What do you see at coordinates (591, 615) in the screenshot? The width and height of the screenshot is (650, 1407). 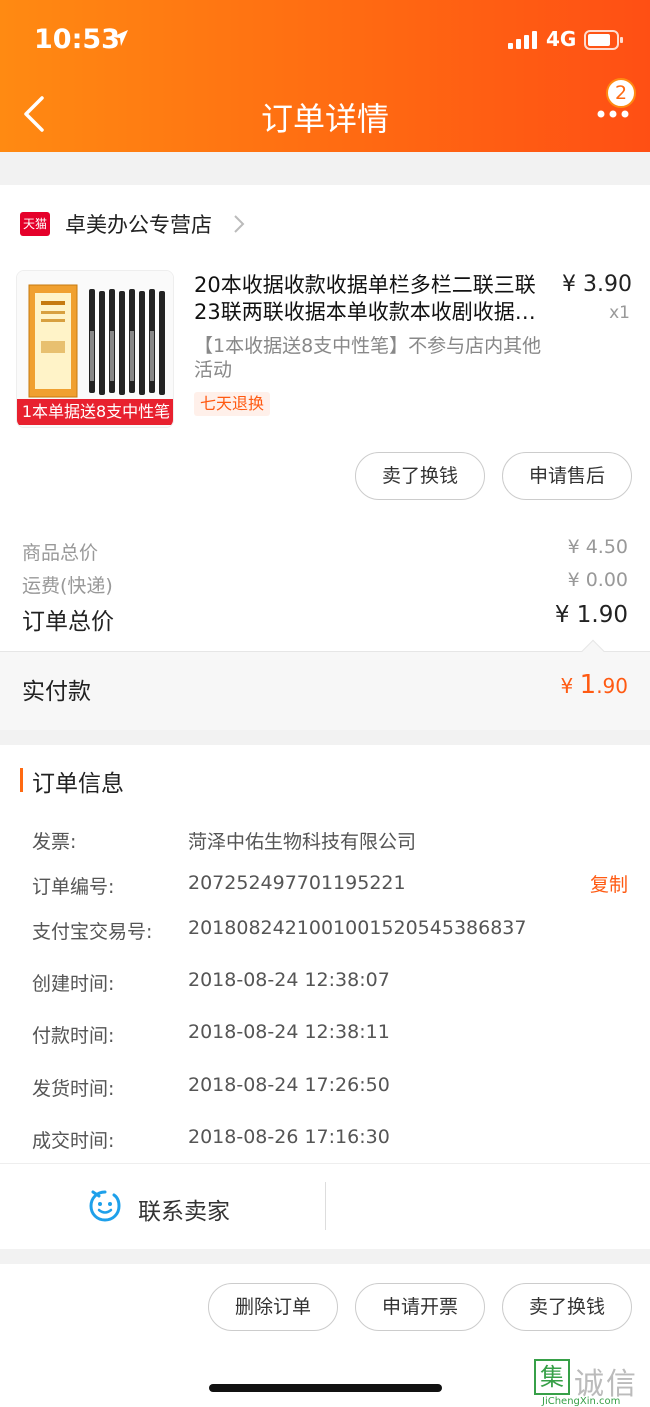 I see `order-total-value: ¥ 1.90` at bounding box center [591, 615].